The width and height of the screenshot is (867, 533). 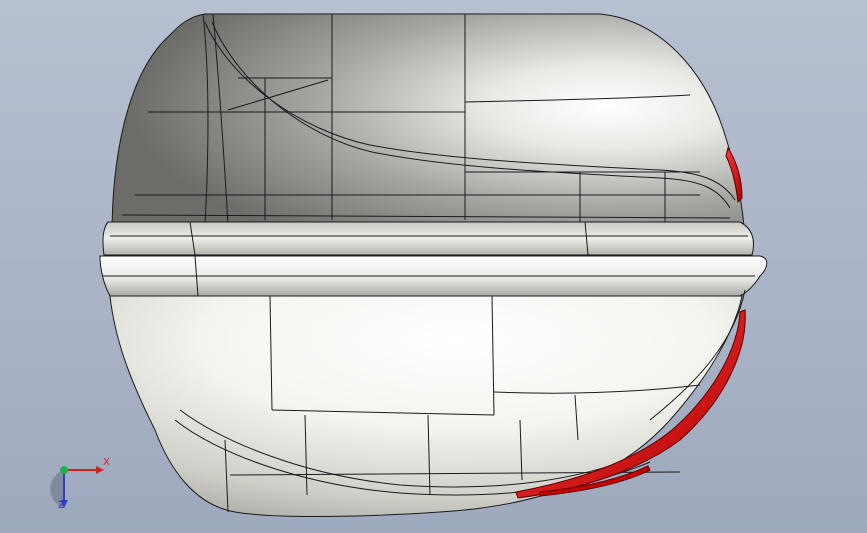 What do you see at coordinates (79, 483) in the screenshot?
I see `coordinate-triad: X Z` at bounding box center [79, 483].